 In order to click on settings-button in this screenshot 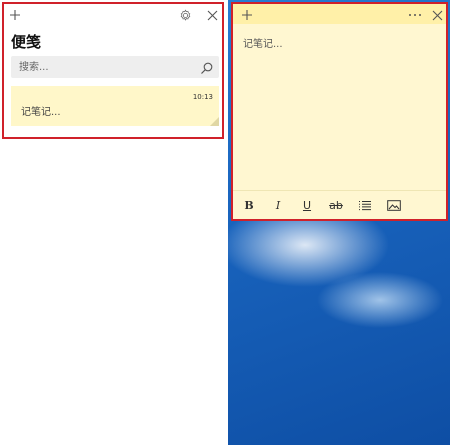, I will do `click(185, 15)`.